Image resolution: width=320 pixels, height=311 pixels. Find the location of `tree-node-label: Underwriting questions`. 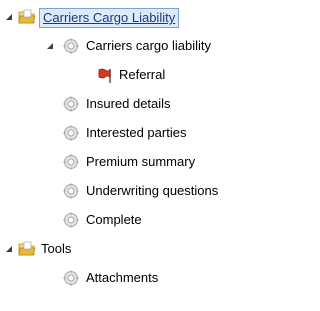

tree-node-label: Underwriting questions is located at coordinates (152, 190).